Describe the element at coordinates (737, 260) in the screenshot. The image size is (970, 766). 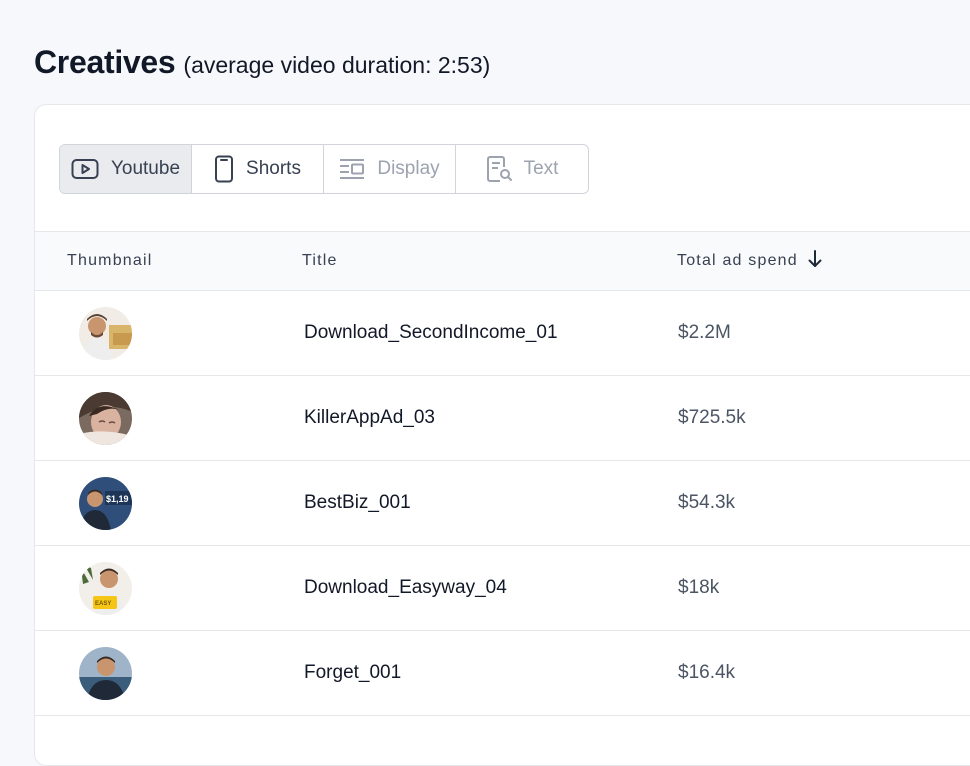
I see `column-header-spend-label: Total ad spend` at that location.